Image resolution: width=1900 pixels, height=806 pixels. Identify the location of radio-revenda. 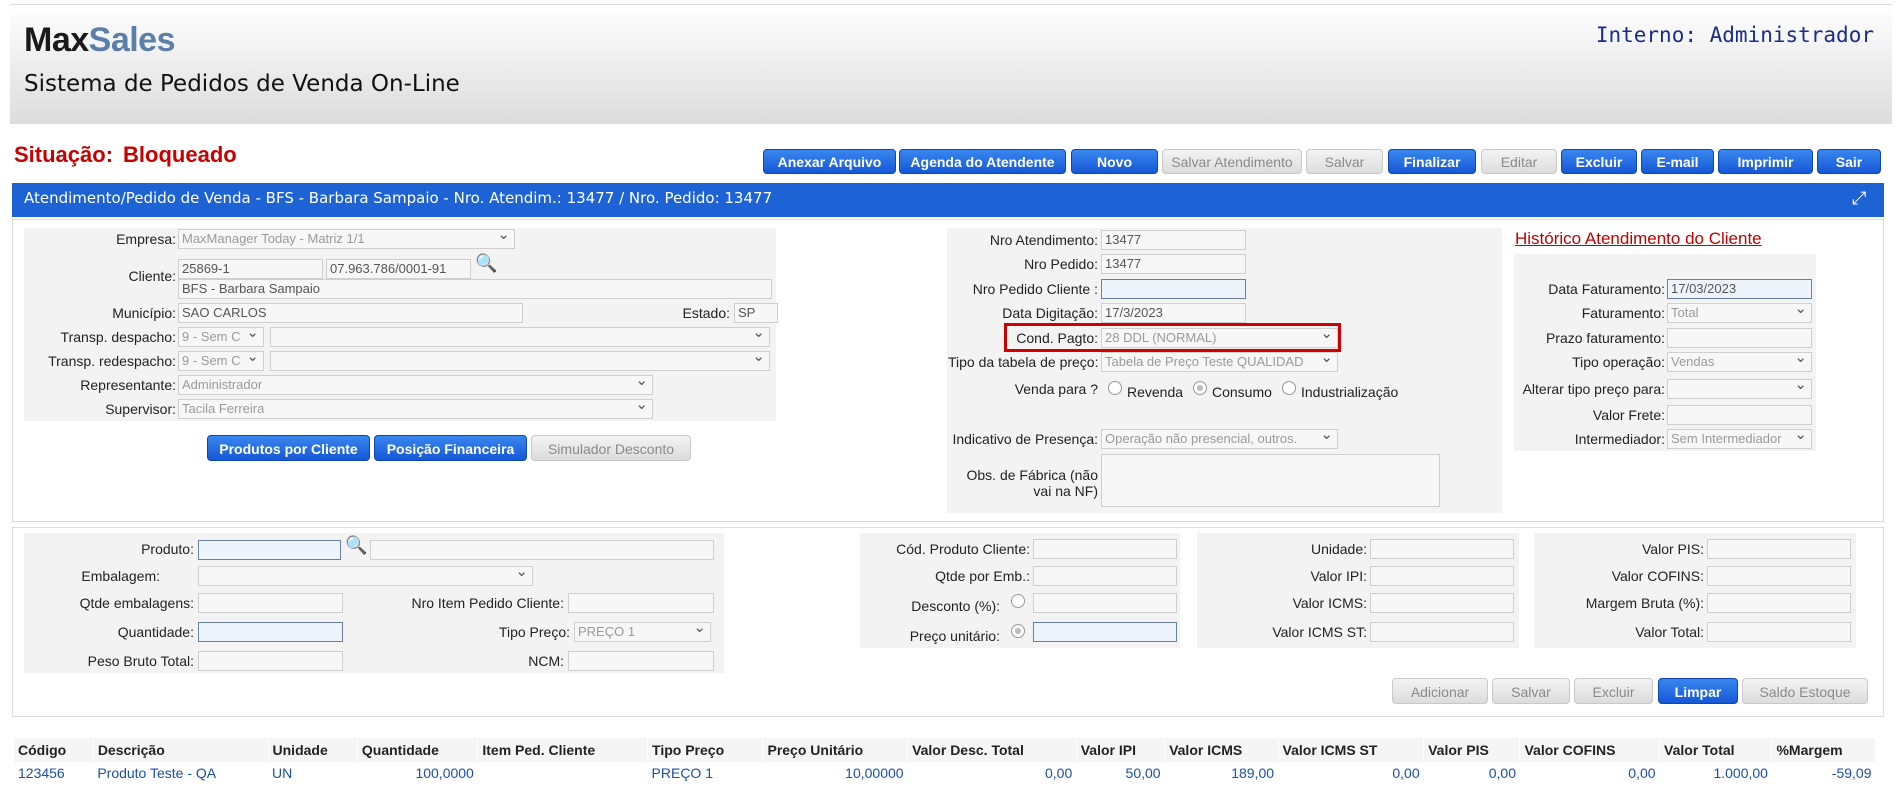
(1115, 388).